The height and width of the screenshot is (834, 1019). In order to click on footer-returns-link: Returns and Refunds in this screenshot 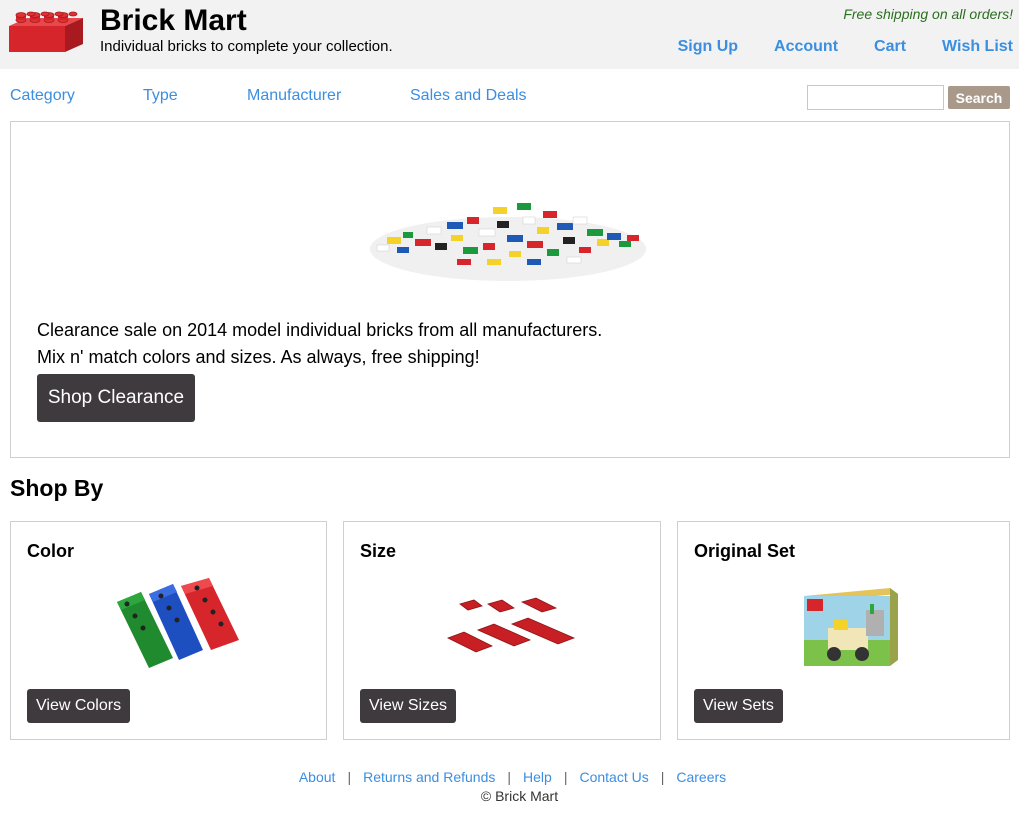, I will do `click(429, 777)`.